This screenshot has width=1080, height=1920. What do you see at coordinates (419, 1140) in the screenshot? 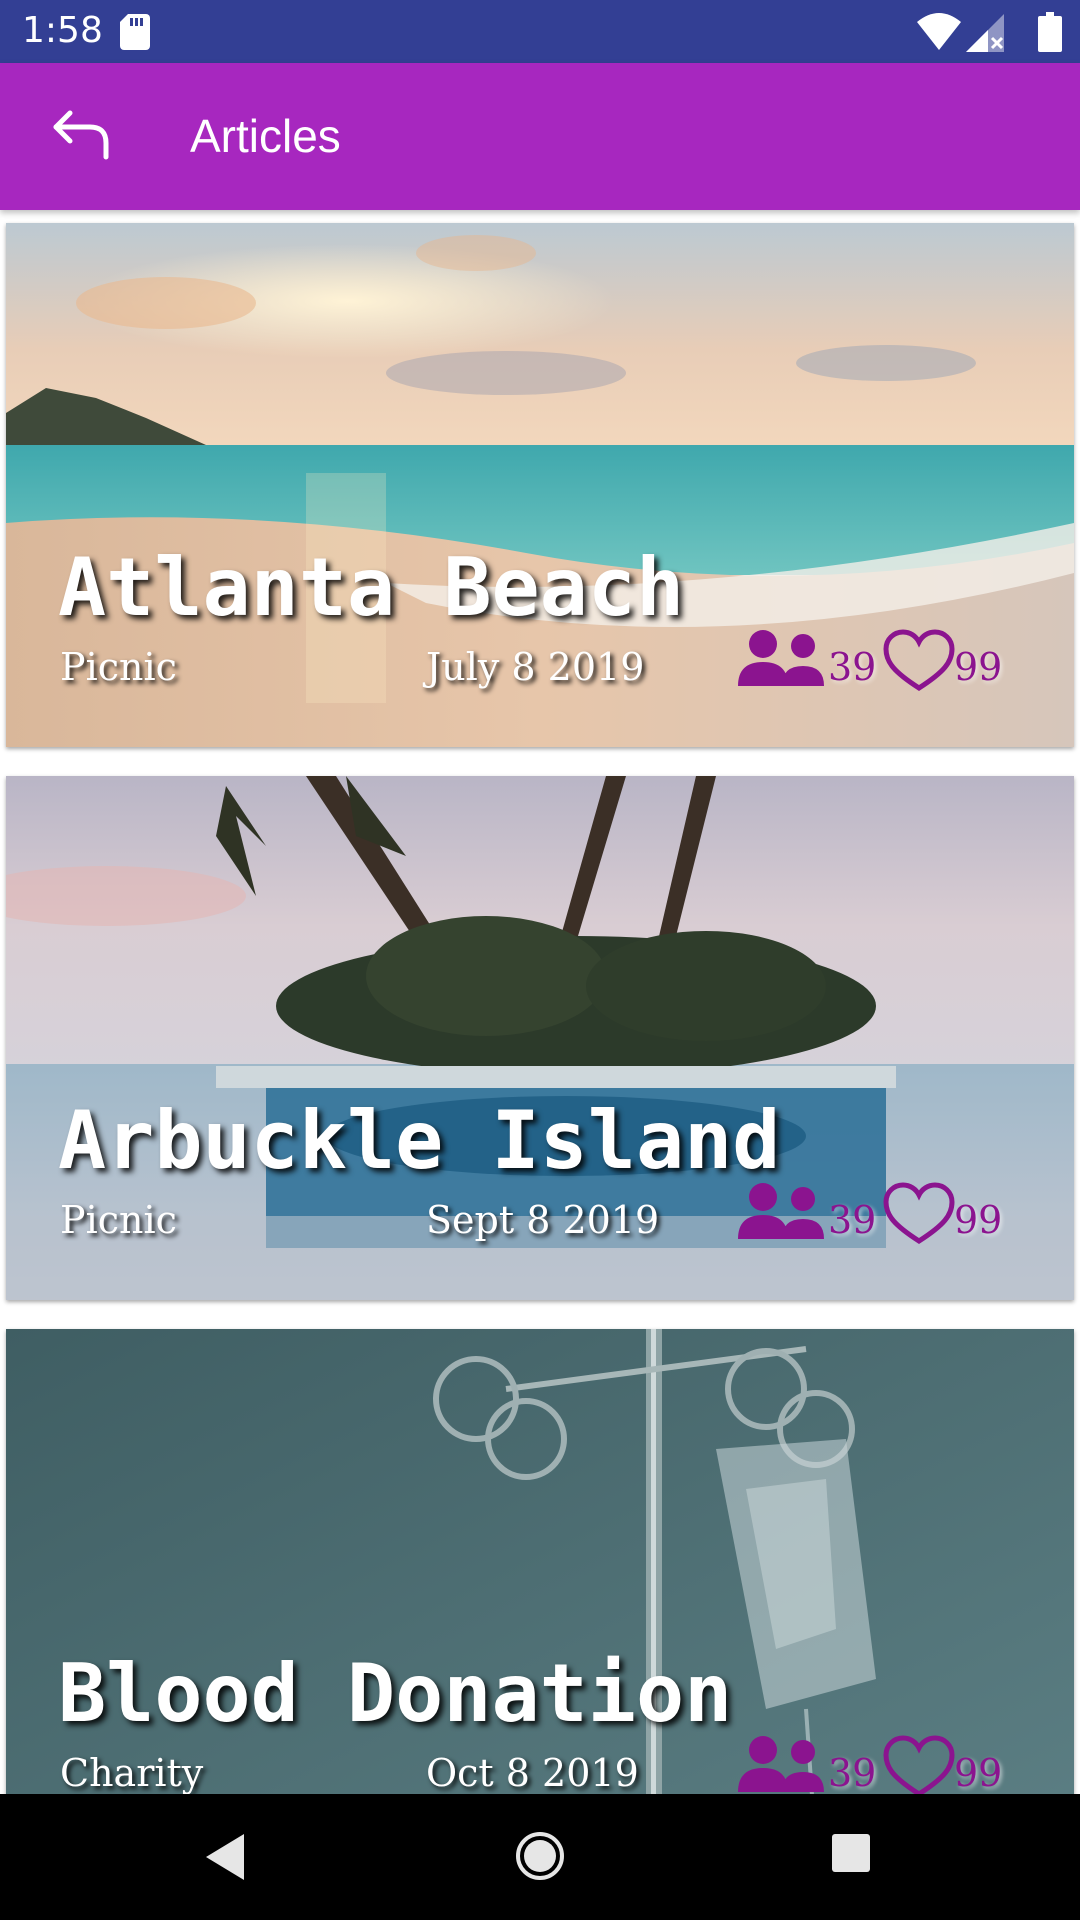
I see `article-title: Arbuckle Island` at bounding box center [419, 1140].